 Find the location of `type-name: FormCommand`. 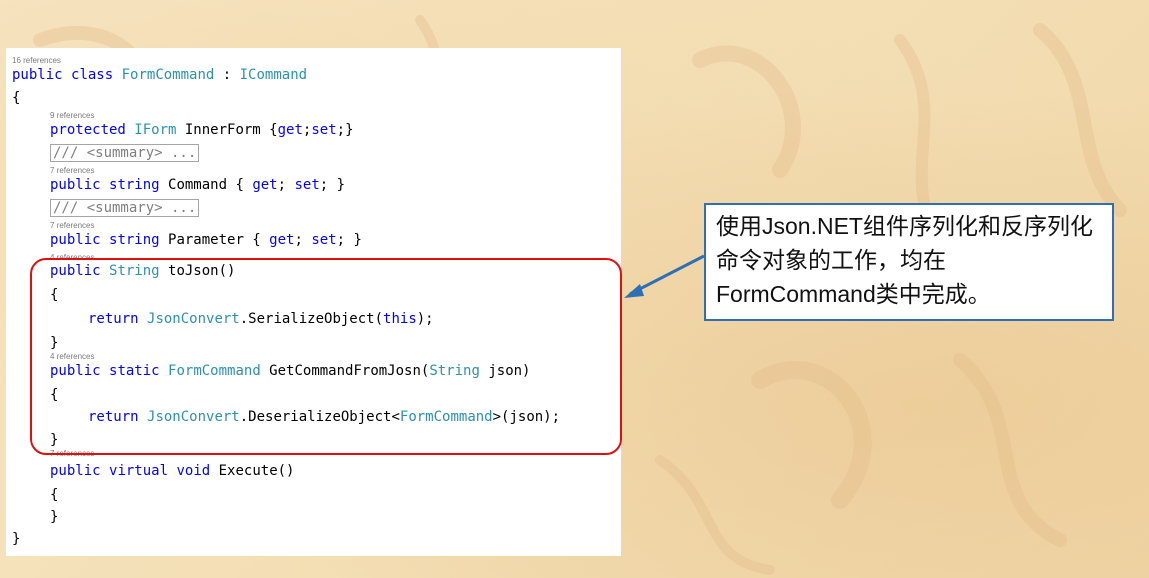

type-name: FormCommand is located at coordinates (168, 75).